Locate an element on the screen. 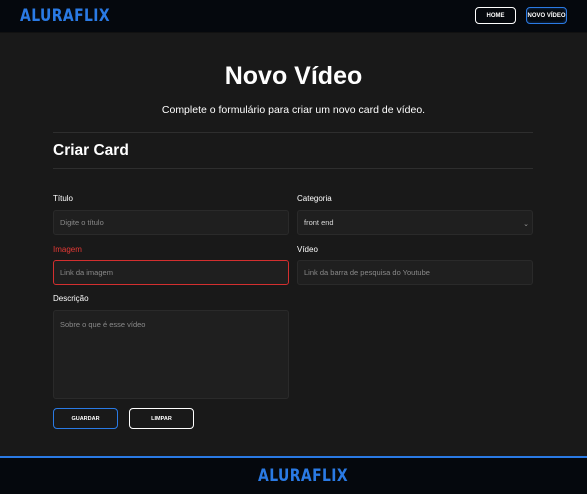  limpar-button: LIMPAR is located at coordinates (161, 418).